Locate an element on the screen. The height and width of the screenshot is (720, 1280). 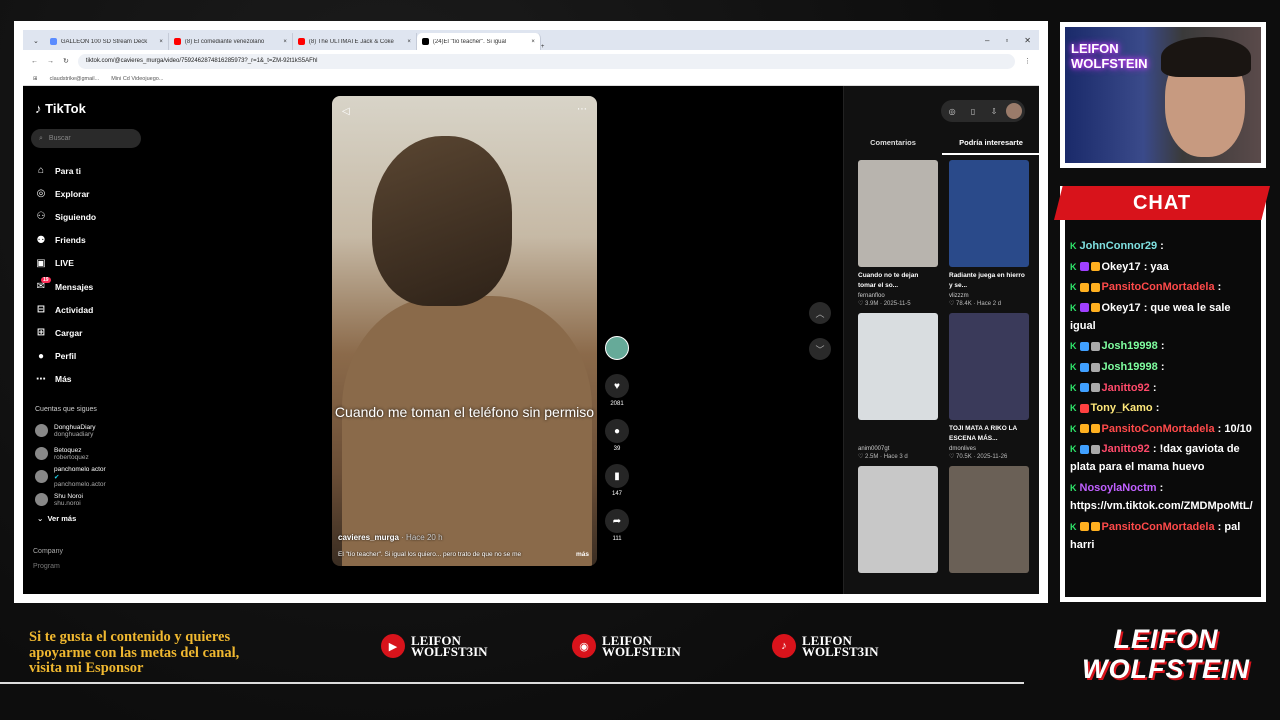
chat-text: : 10/10 is located at coordinates (1233, 428).